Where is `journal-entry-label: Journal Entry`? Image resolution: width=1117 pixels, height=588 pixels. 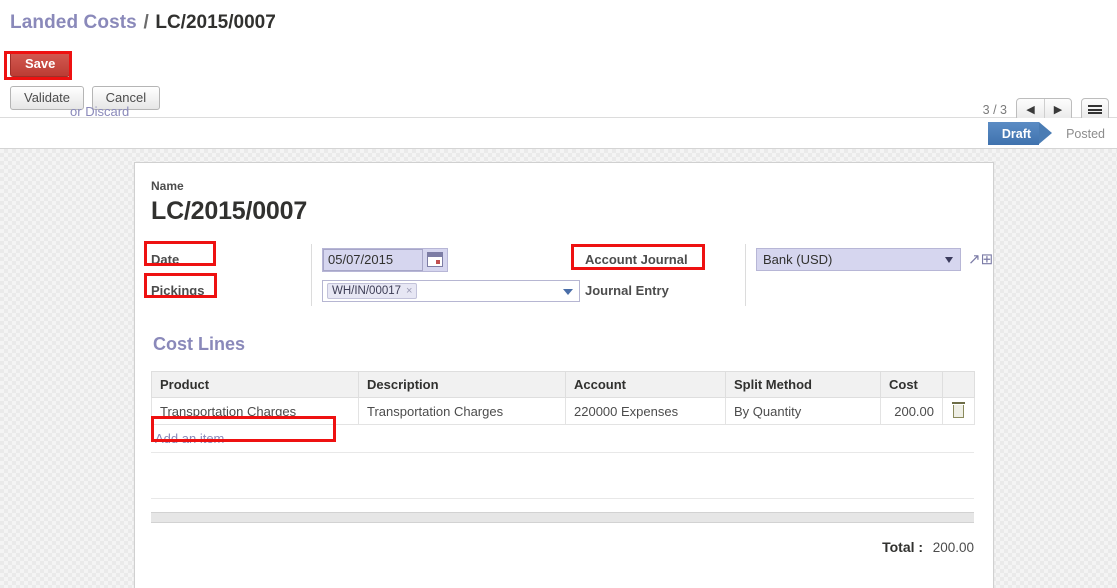 journal-entry-label: Journal Entry is located at coordinates (627, 290).